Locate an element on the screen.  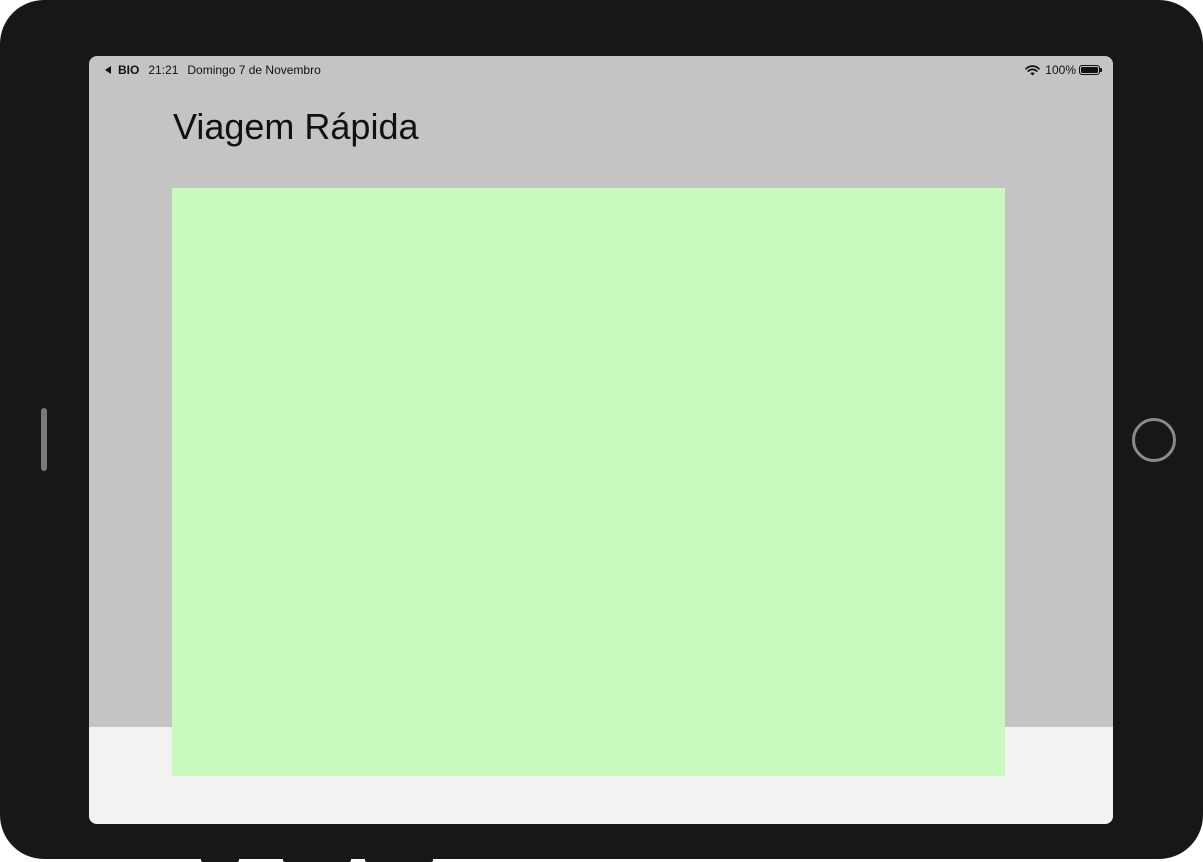
status-left: BIO 21:21 Domingo 7 de Novembro is located at coordinates (213, 70).